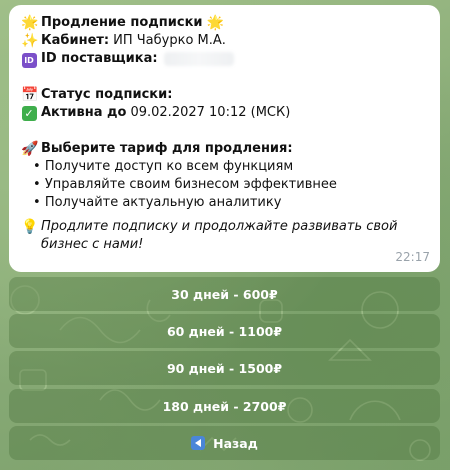  I want to click on list-item: • Получите доступ ко всем функциям, so click(163, 166).